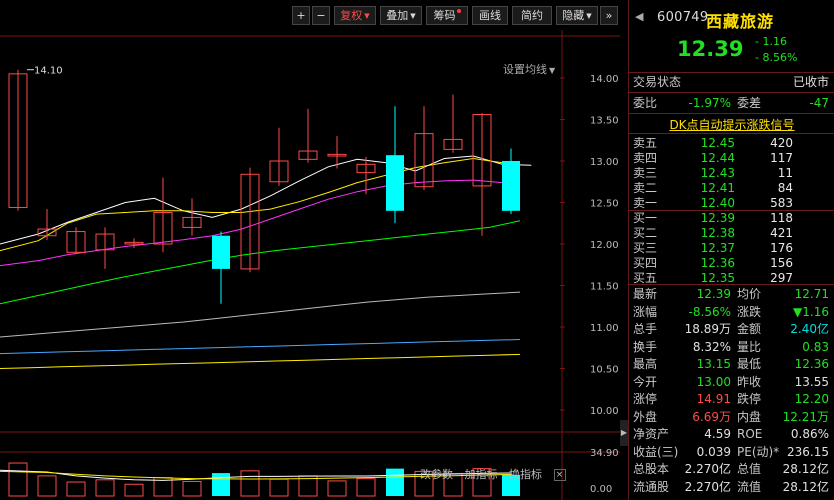 This screenshot has height=500, width=834. I want to click on overlay-button: 叠加 ▼, so click(401, 15).